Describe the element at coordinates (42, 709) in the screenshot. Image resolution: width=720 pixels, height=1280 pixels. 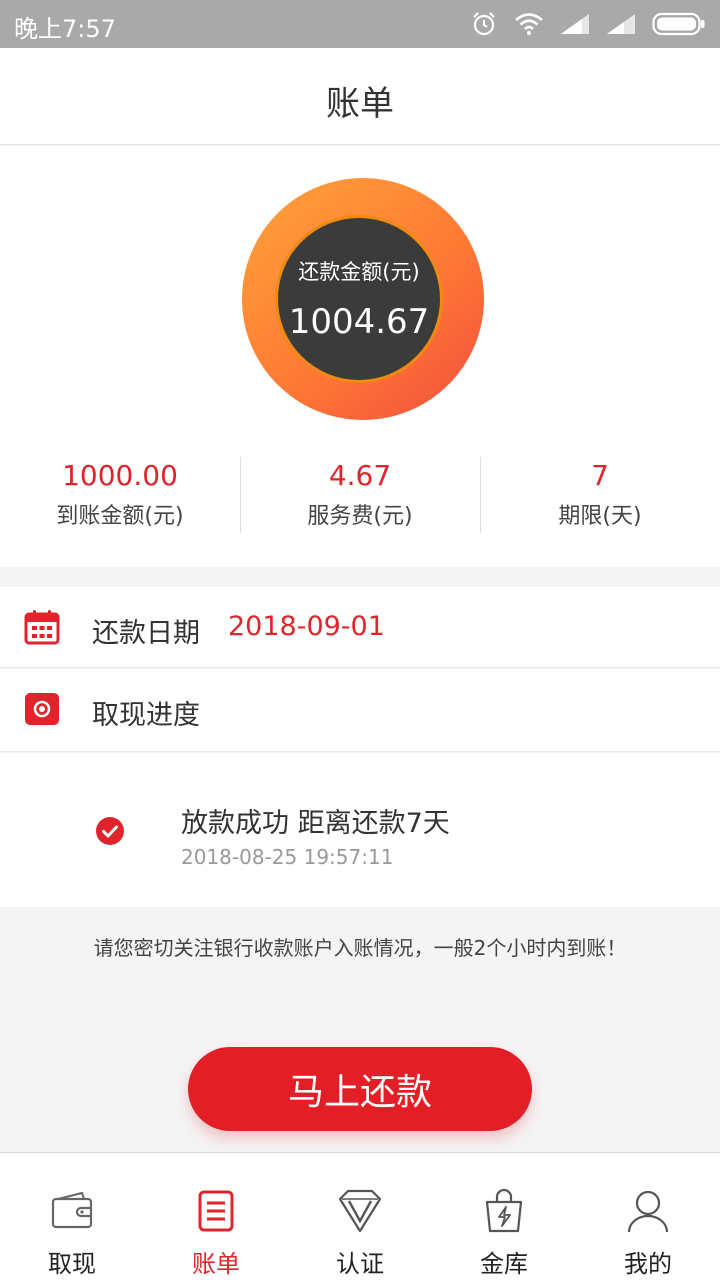
I see `progress-record-icon` at that location.